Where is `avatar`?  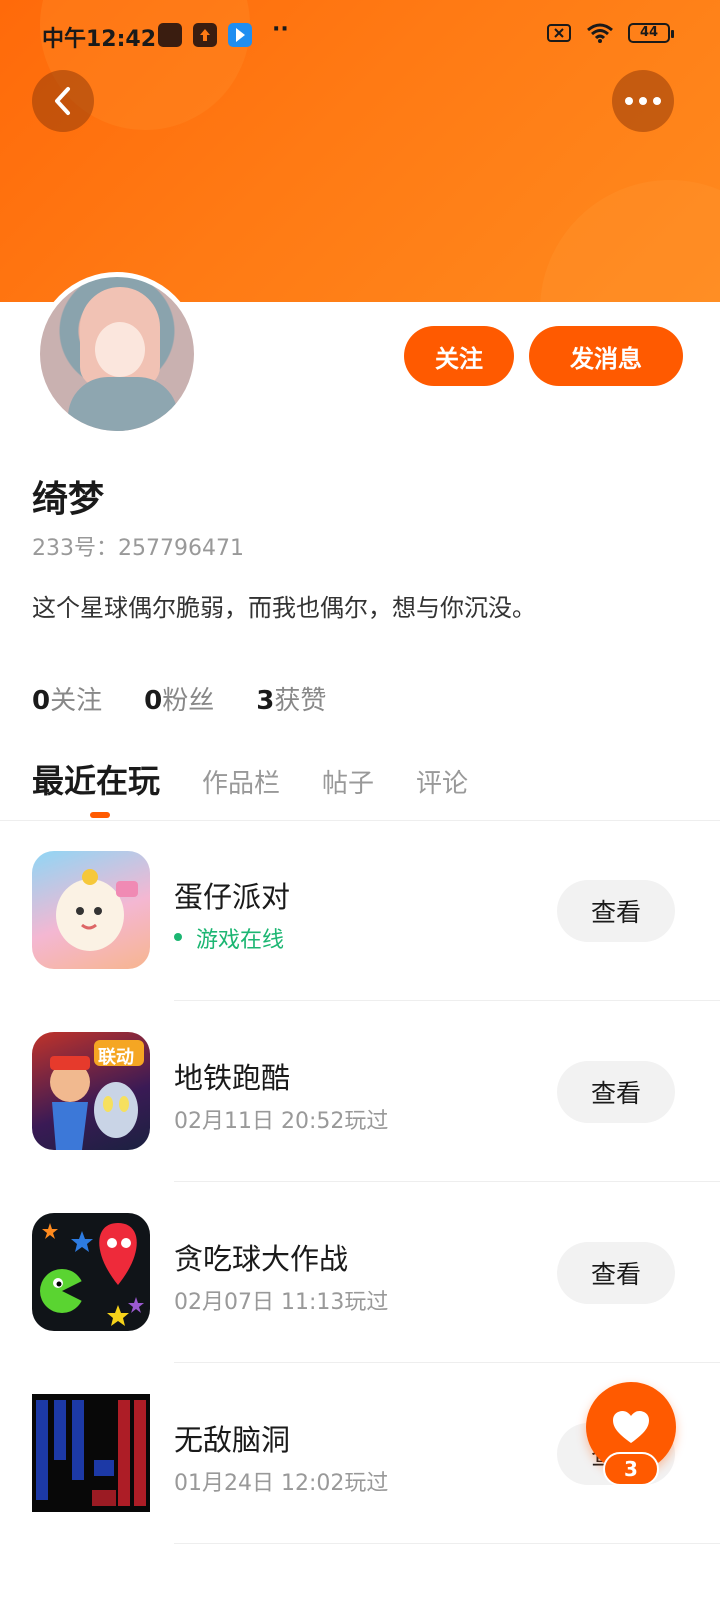
avatar is located at coordinates (117, 354).